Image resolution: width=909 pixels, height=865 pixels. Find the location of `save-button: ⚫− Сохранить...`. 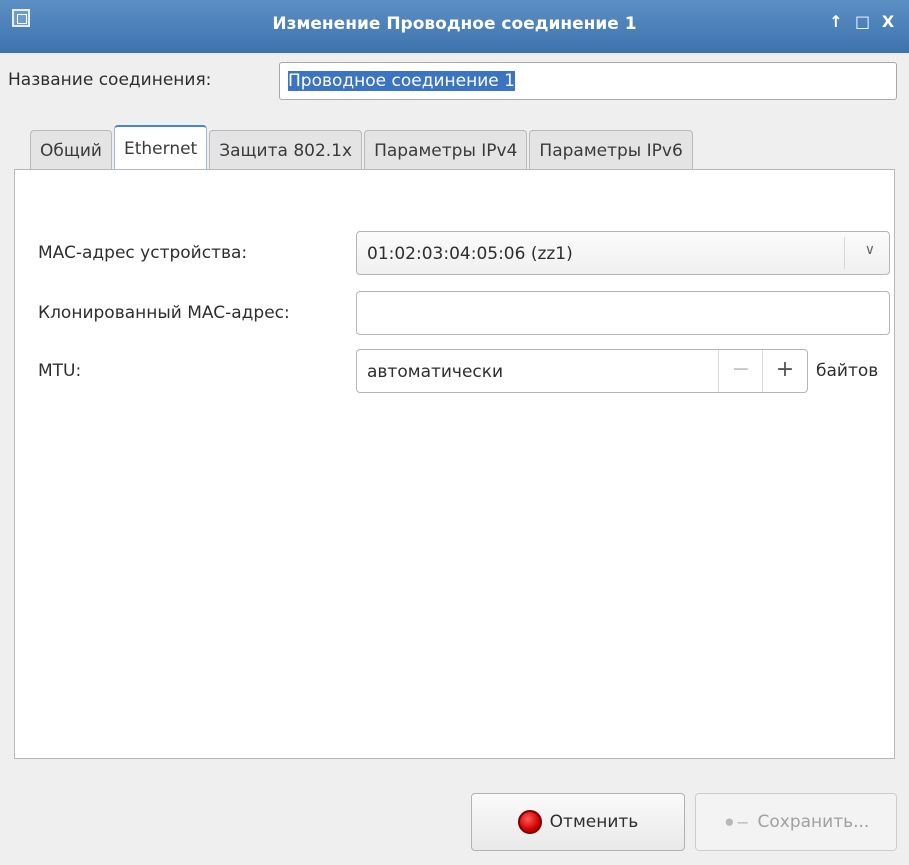

save-button: ⚫− Сохранить... is located at coordinates (796, 822).